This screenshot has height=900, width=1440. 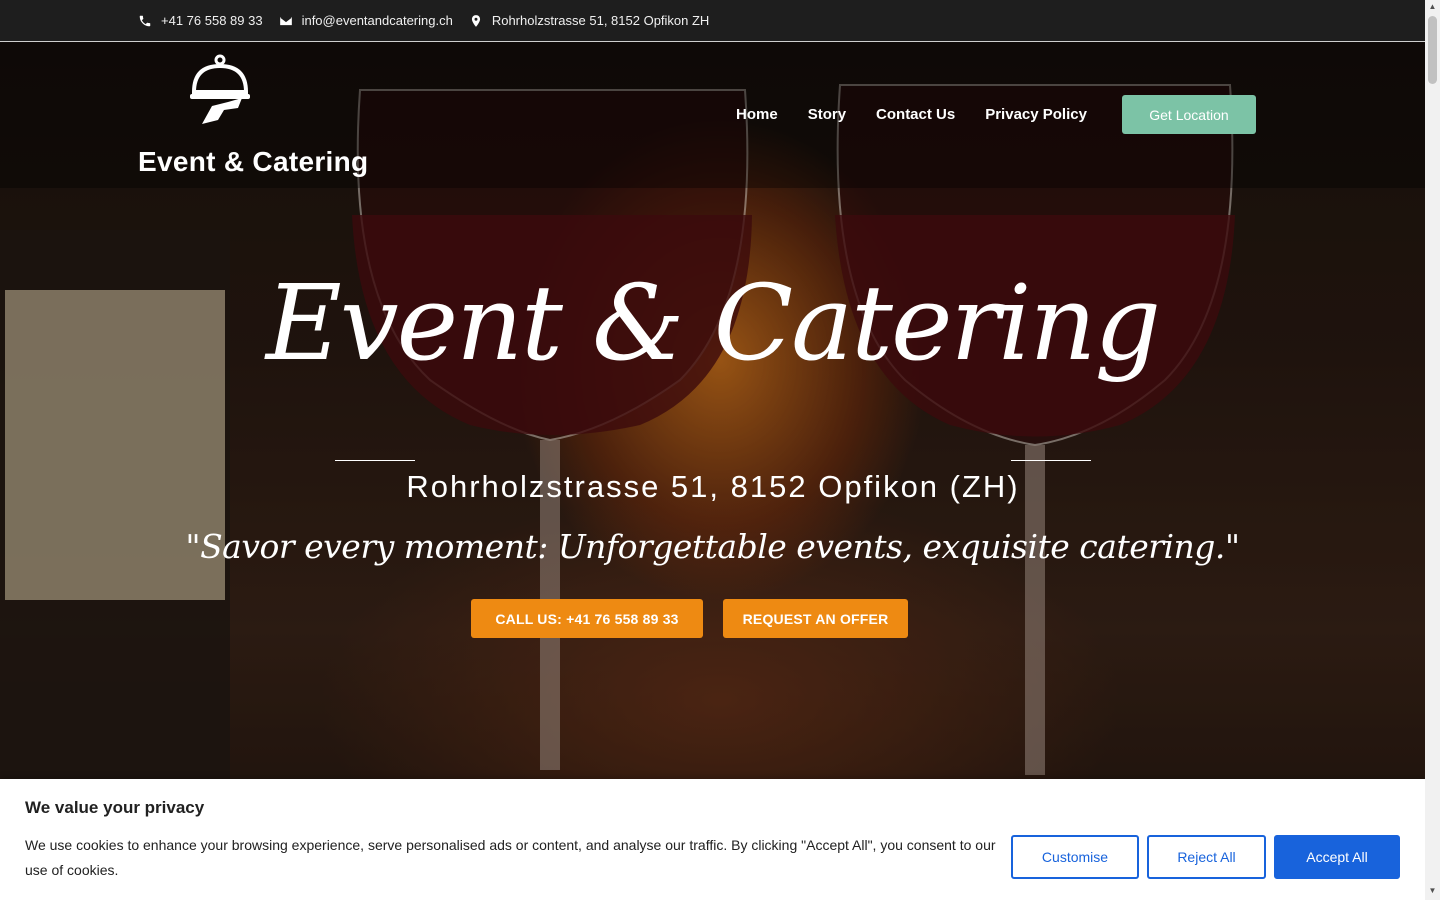 What do you see at coordinates (475, 20) in the screenshot?
I see `map-pin-icon` at bounding box center [475, 20].